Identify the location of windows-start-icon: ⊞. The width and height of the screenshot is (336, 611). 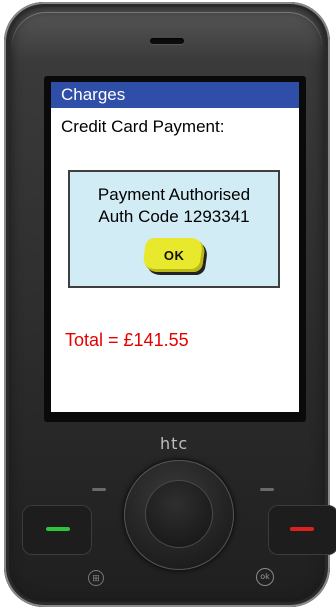
(96, 578).